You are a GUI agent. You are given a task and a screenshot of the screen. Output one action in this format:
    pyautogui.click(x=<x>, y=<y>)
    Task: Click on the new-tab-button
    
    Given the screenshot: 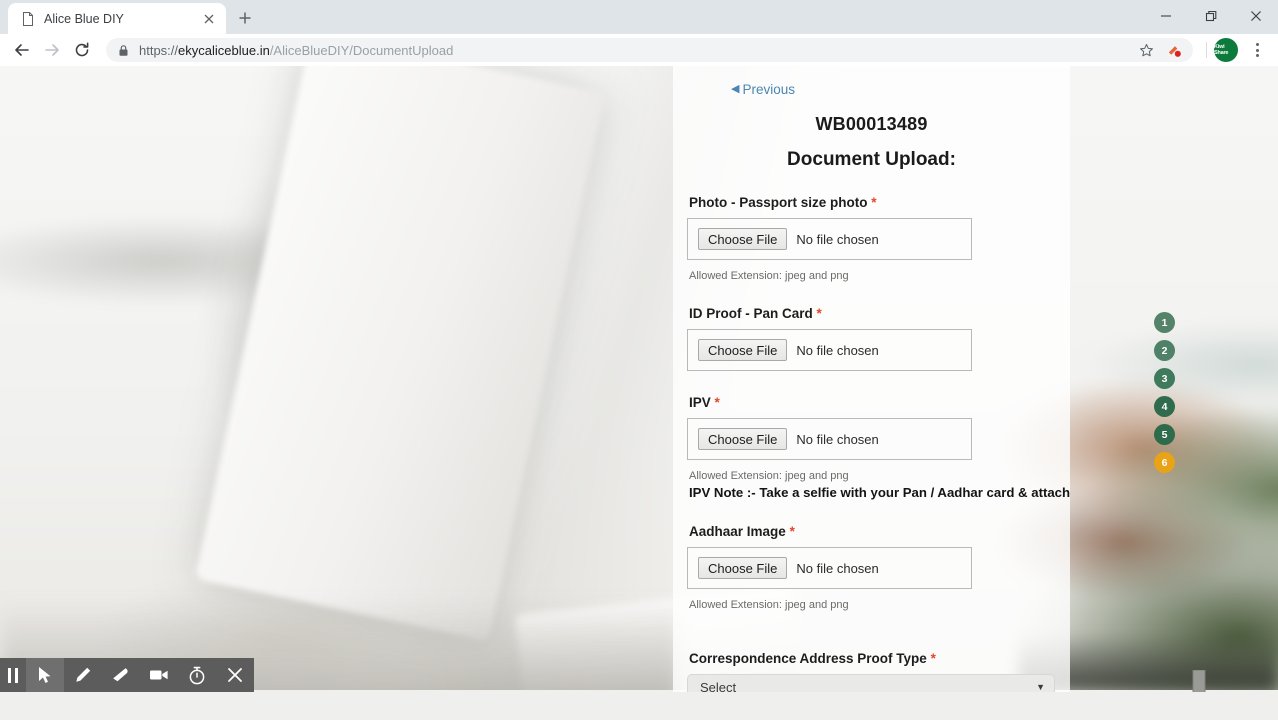 What is the action you would take?
    pyautogui.click(x=245, y=18)
    